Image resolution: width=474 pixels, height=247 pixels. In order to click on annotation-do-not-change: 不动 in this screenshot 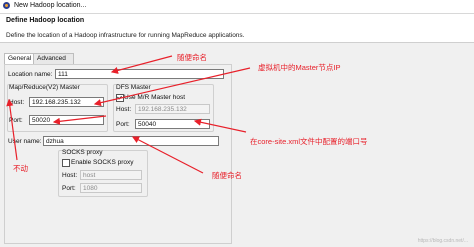, I will do `click(20, 168)`.